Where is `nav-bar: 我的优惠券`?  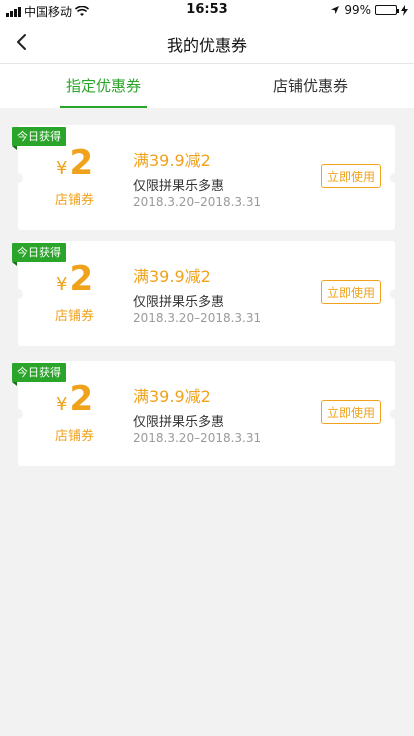
nav-bar: 我的优惠券 is located at coordinates (207, 42).